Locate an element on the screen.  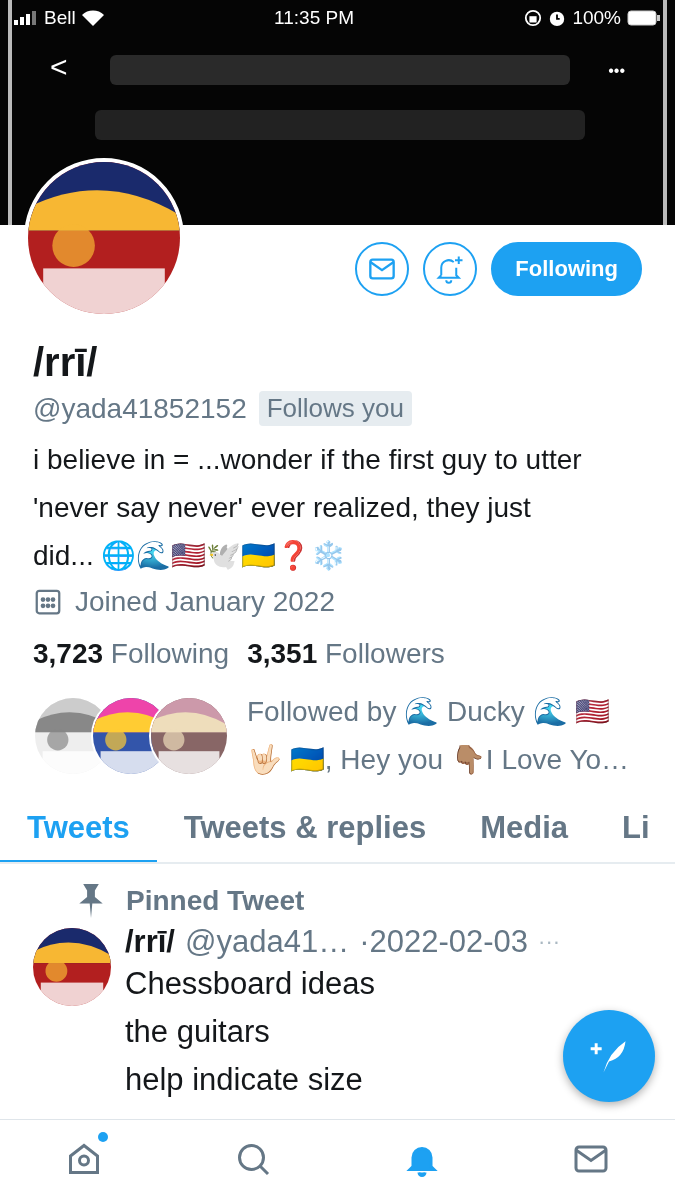
profile-name: /rrī/ is located at coordinates (66, 362).